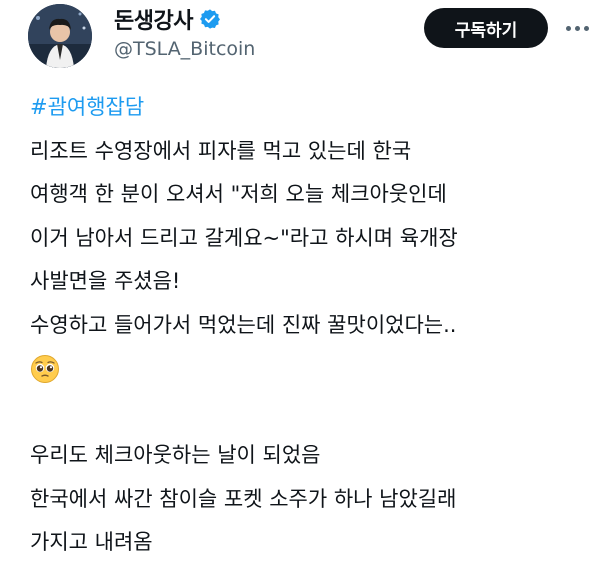  Describe the element at coordinates (184, 49) in the screenshot. I see `user-handle: @TSLA_Bitcoin` at that location.